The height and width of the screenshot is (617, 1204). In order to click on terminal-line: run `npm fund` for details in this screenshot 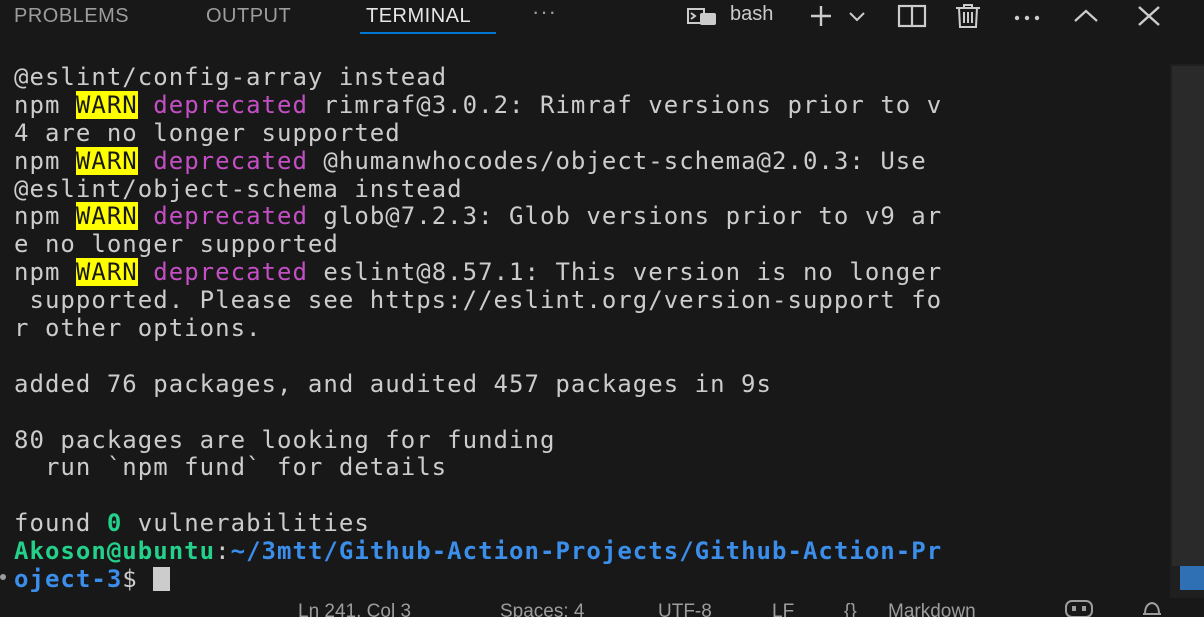, I will do `click(231, 467)`.